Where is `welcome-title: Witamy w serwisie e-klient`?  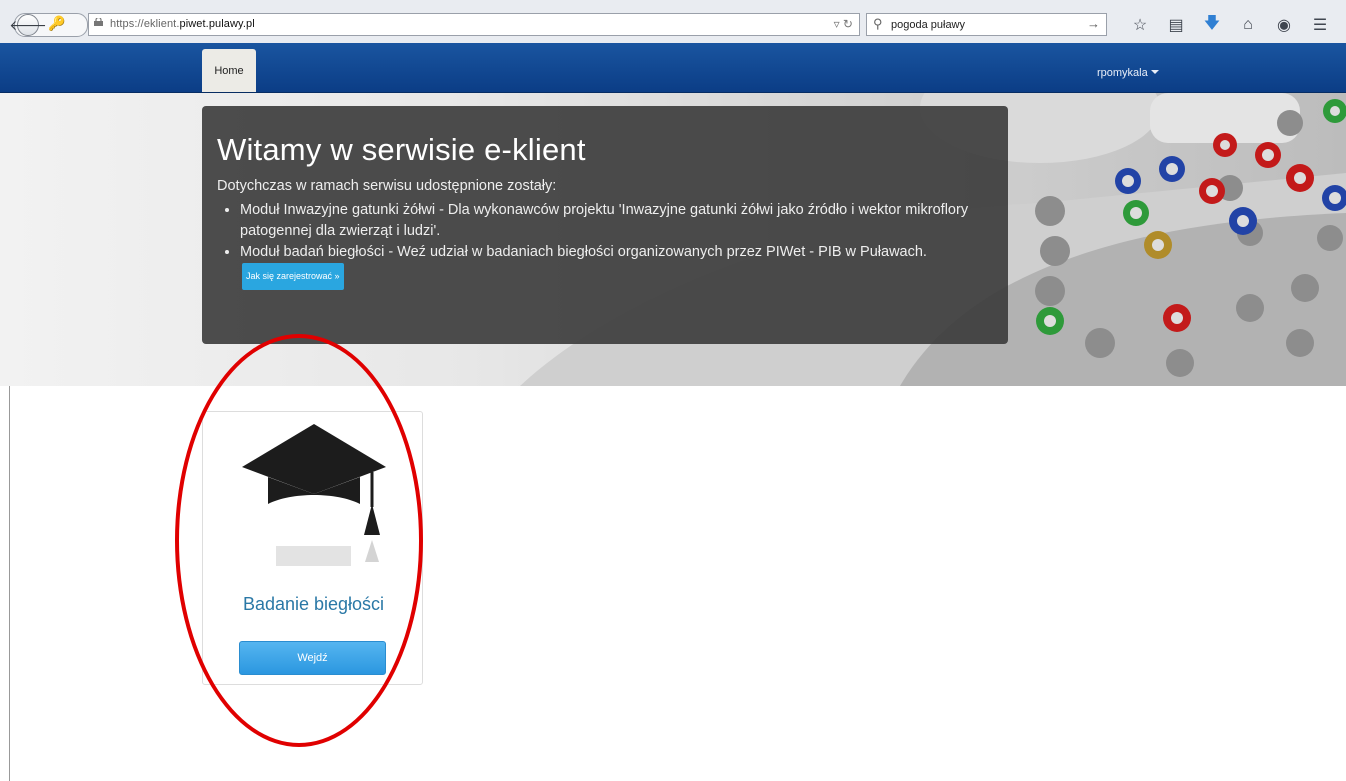
welcome-title: Witamy w serwisie e-klient is located at coordinates (401, 149).